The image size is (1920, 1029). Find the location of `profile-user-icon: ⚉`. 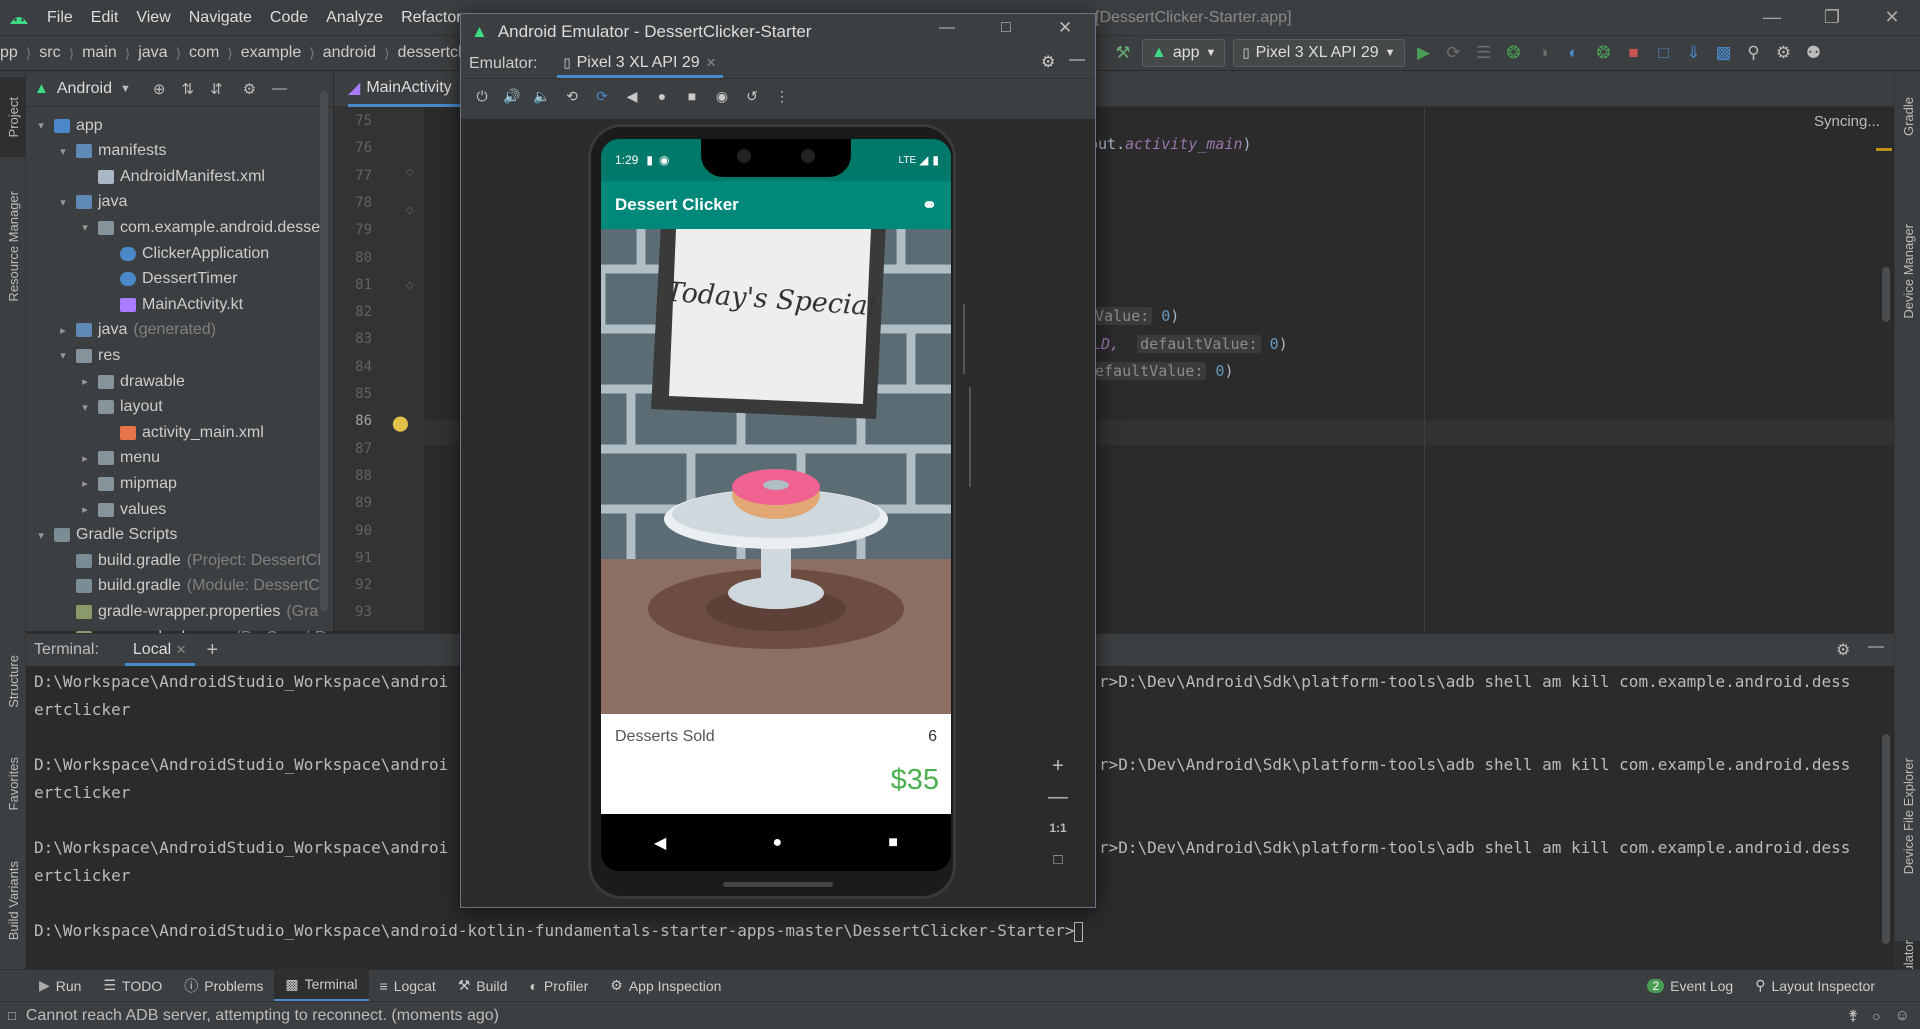

profile-user-icon: ⚉ is located at coordinates (1814, 53).